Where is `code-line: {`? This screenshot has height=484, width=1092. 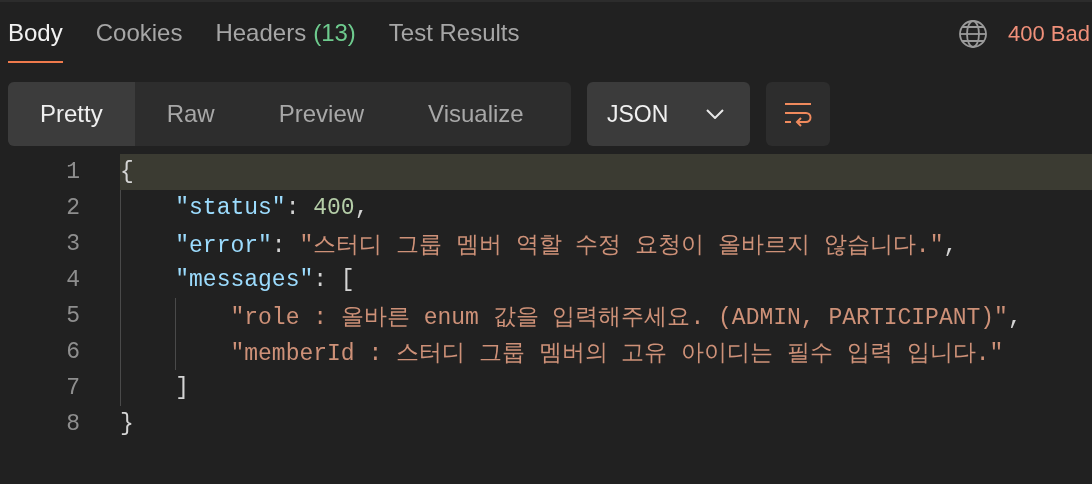 code-line: { is located at coordinates (127, 172).